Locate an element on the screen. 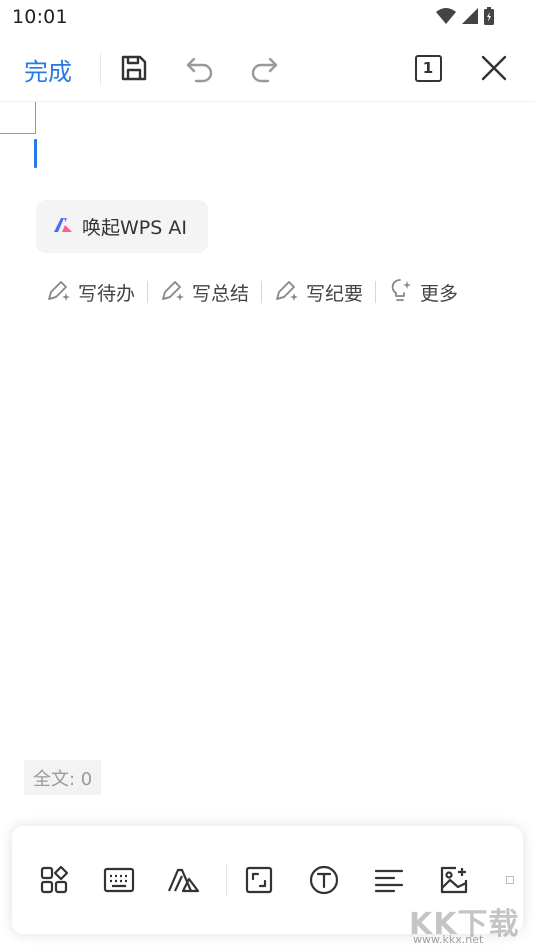 The height and width of the screenshot is (951, 535). status-icons is located at coordinates (465, 18).